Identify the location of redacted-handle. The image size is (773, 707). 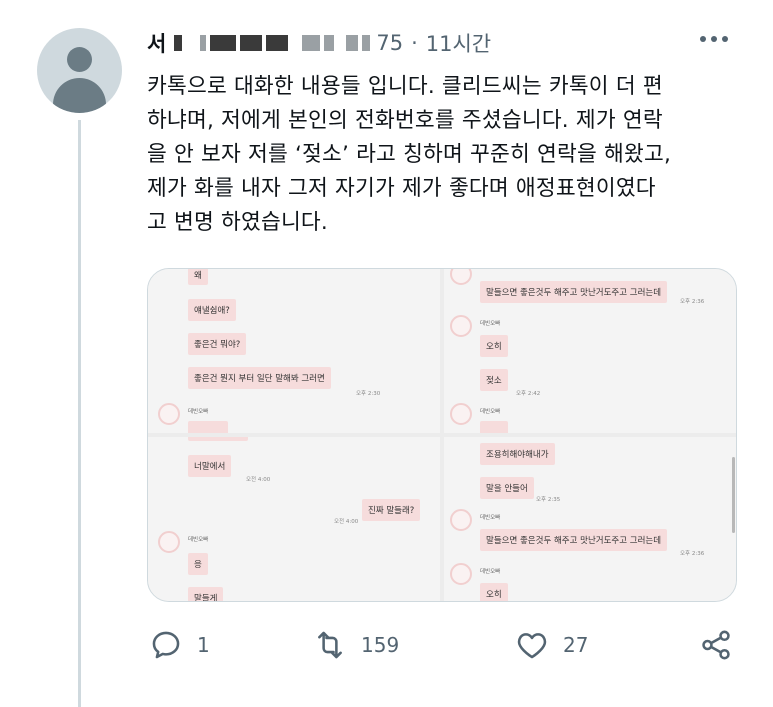
(272, 43).